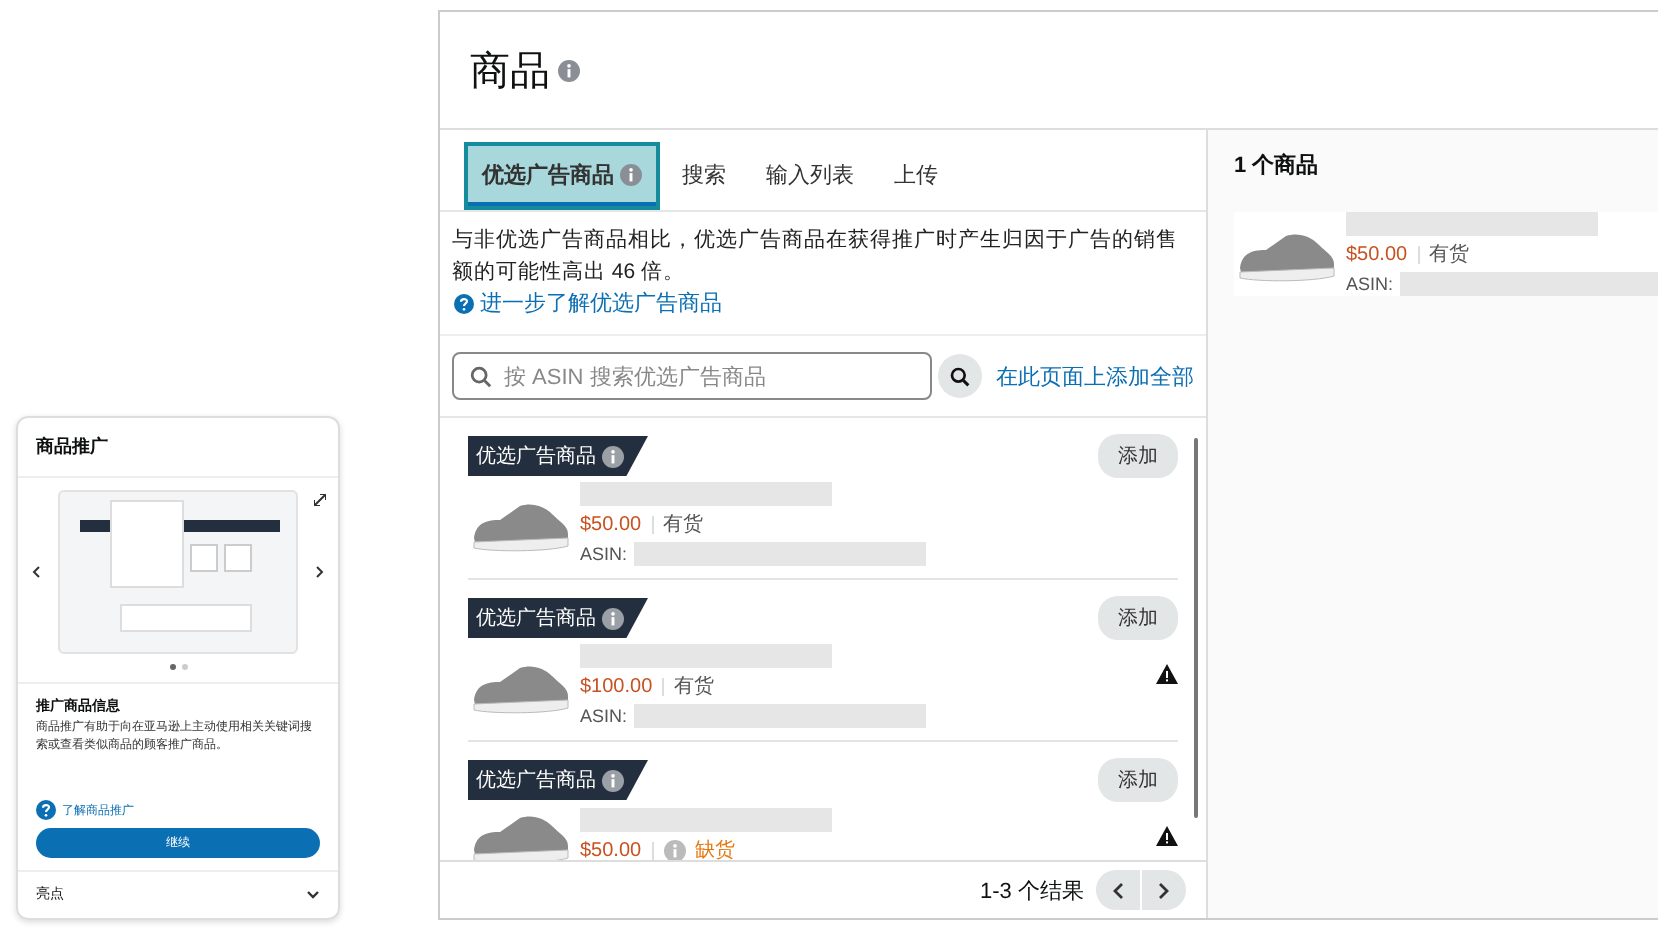 Image resolution: width=1658 pixels, height=938 pixels. What do you see at coordinates (692, 376) in the screenshot?
I see `search-field: 按 ASIN 搜索优选广告商品` at bounding box center [692, 376].